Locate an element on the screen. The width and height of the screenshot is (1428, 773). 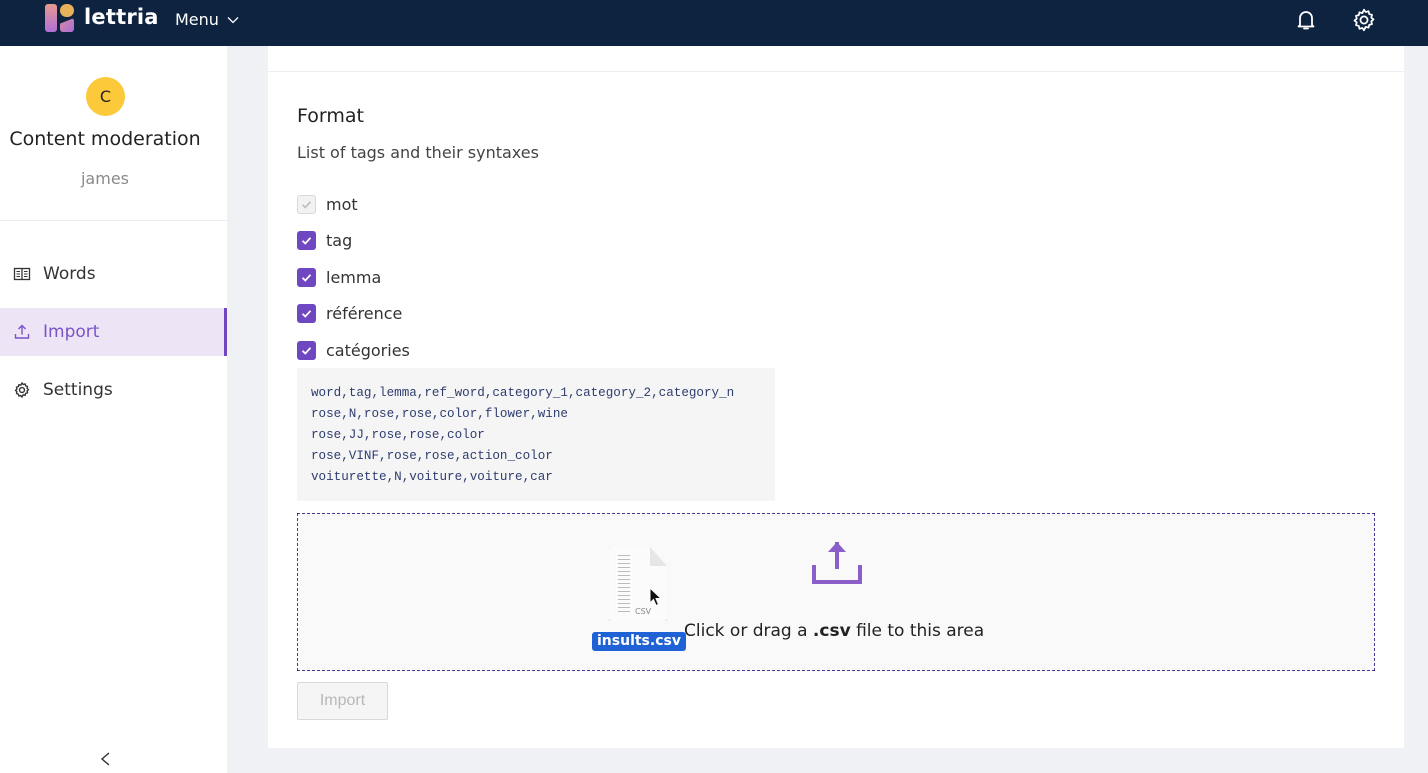
sidebar-item-label: Import is located at coordinates (71, 332).